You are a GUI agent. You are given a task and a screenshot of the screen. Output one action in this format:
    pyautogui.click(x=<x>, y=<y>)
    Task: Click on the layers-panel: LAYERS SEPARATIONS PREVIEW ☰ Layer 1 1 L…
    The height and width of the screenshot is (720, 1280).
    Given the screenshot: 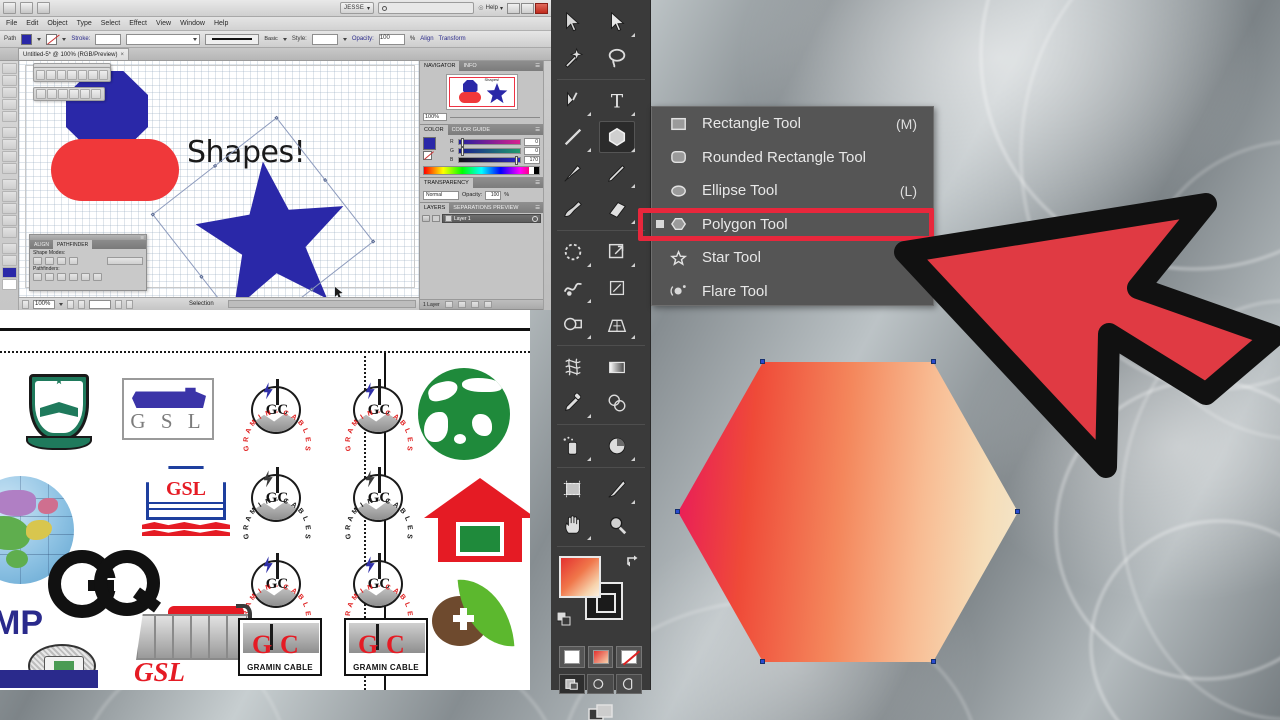 What is the action you would take?
    pyautogui.click(x=481, y=256)
    